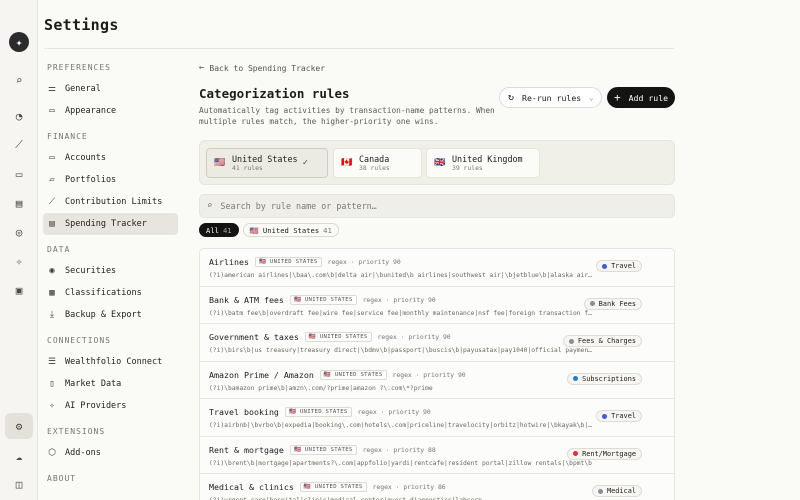 The image size is (800, 500). I want to click on holdings-icon: ▭, so click(19, 174).